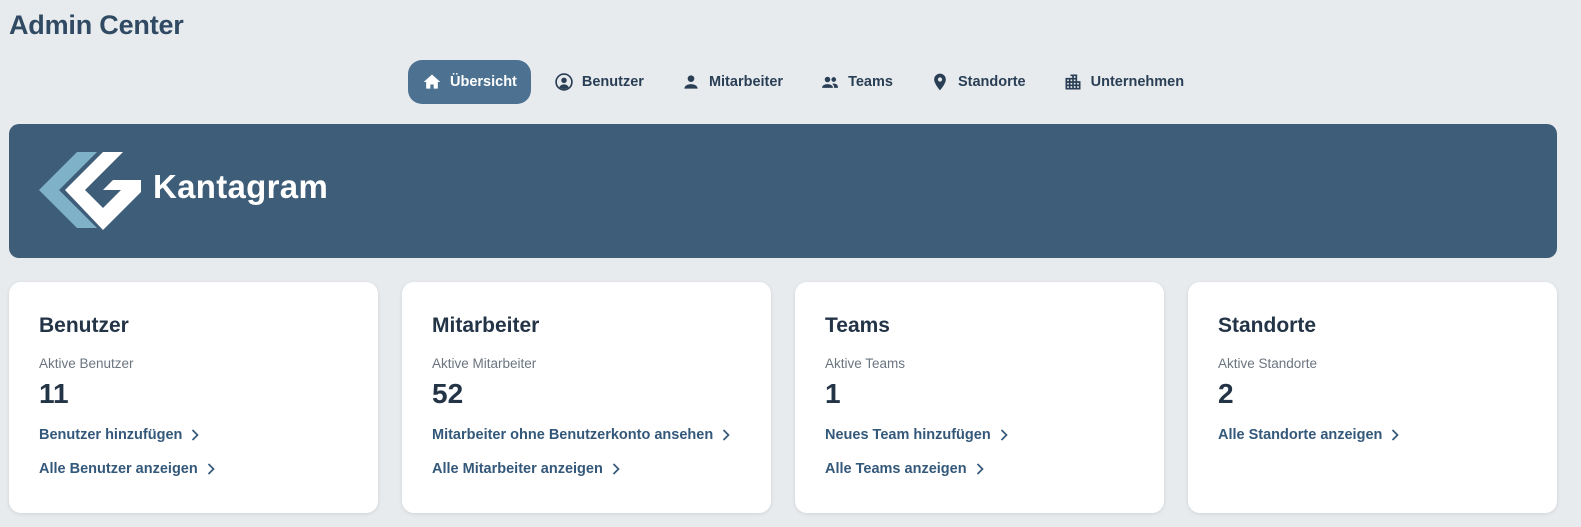 This screenshot has width=1581, height=527. I want to click on all-teams-link: Alle Teams anzeigen, so click(979, 469).